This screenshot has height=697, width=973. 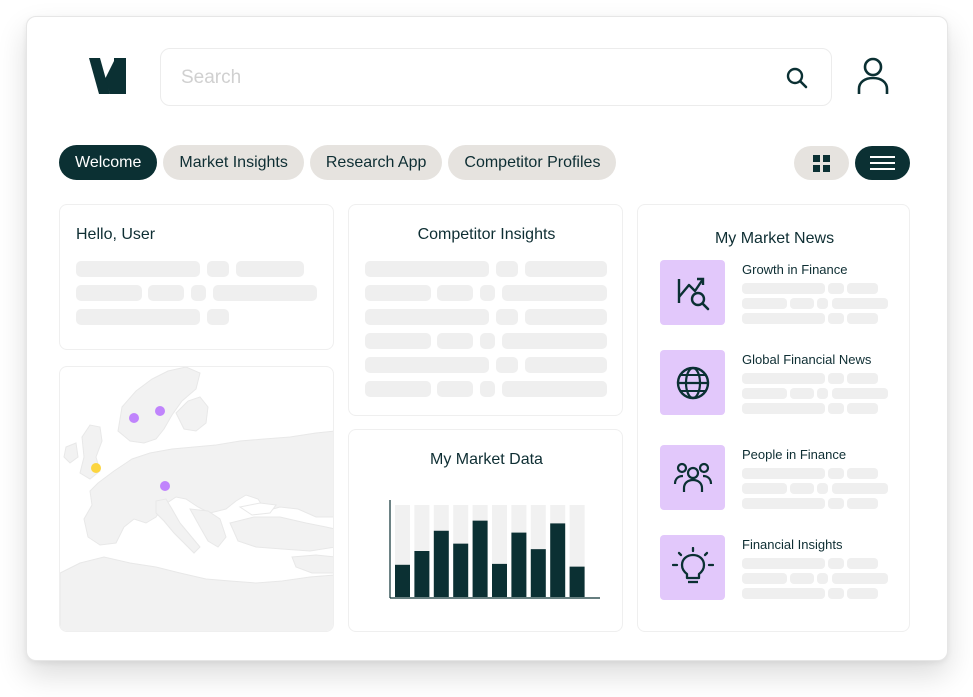 I want to click on grid-view-button, so click(x=821, y=163).